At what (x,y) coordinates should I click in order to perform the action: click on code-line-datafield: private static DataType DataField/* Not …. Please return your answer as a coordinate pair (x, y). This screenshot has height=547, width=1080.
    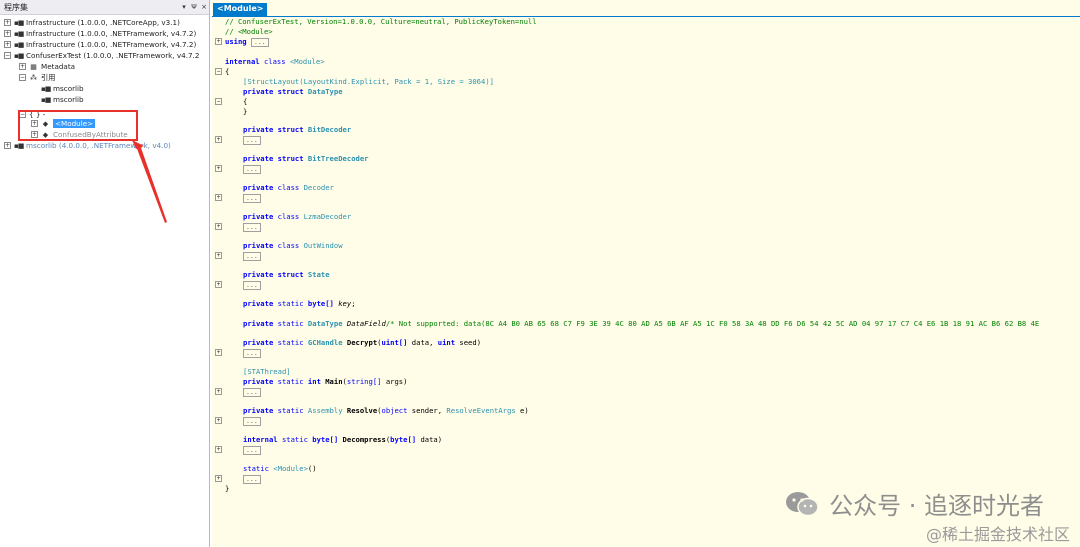
    Looking at the image, I should click on (632, 324).